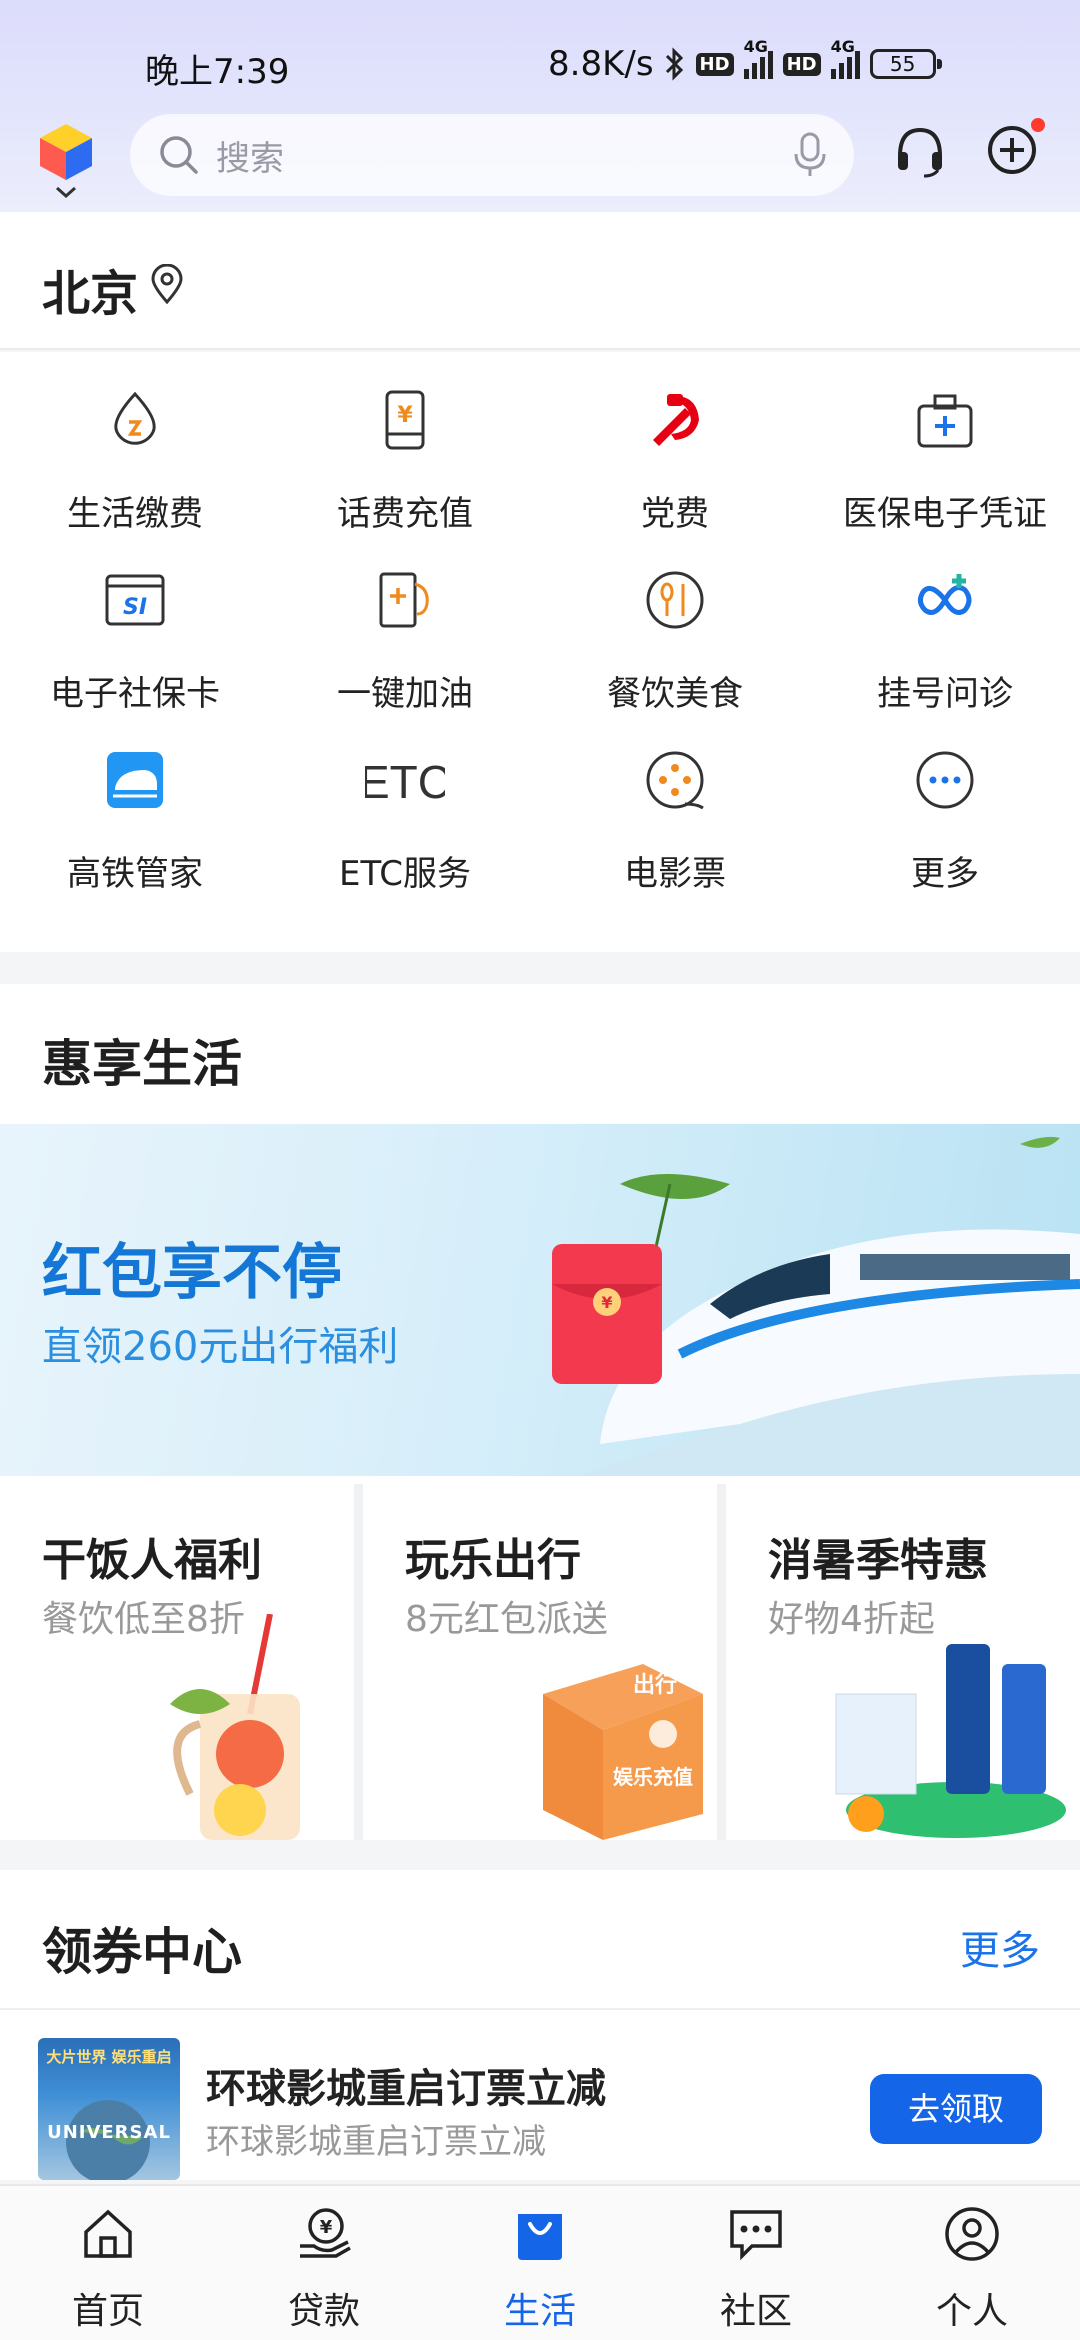  Describe the element at coordinates (107, 2311) in the screenshot. I see `tab-label: 首页` at that location.